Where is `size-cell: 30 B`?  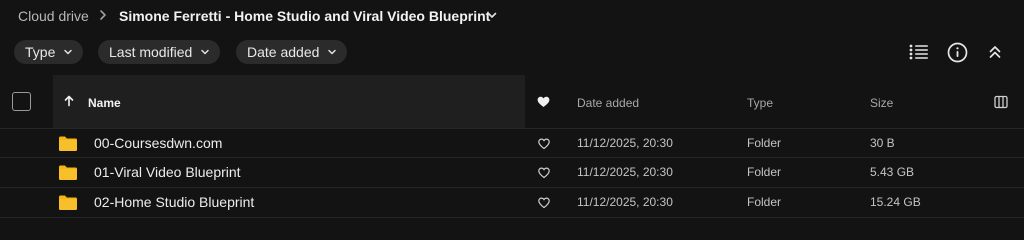 size-cell: 30 B is located at coordinates (882, 143).